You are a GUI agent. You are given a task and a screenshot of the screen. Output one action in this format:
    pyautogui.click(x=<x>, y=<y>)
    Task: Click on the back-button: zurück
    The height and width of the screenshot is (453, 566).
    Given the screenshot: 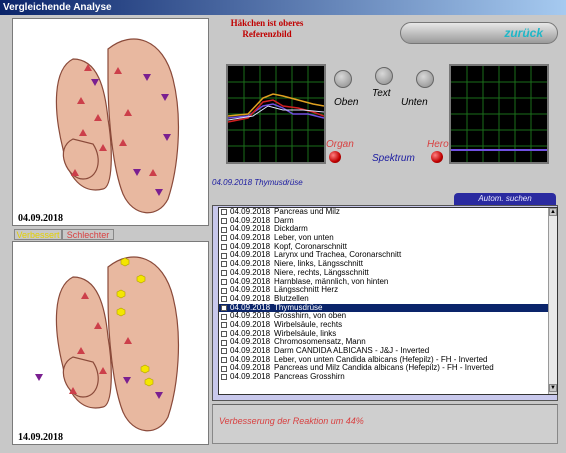 What is the action you would take?
    pyautogui.click(x=479, y=33)
    